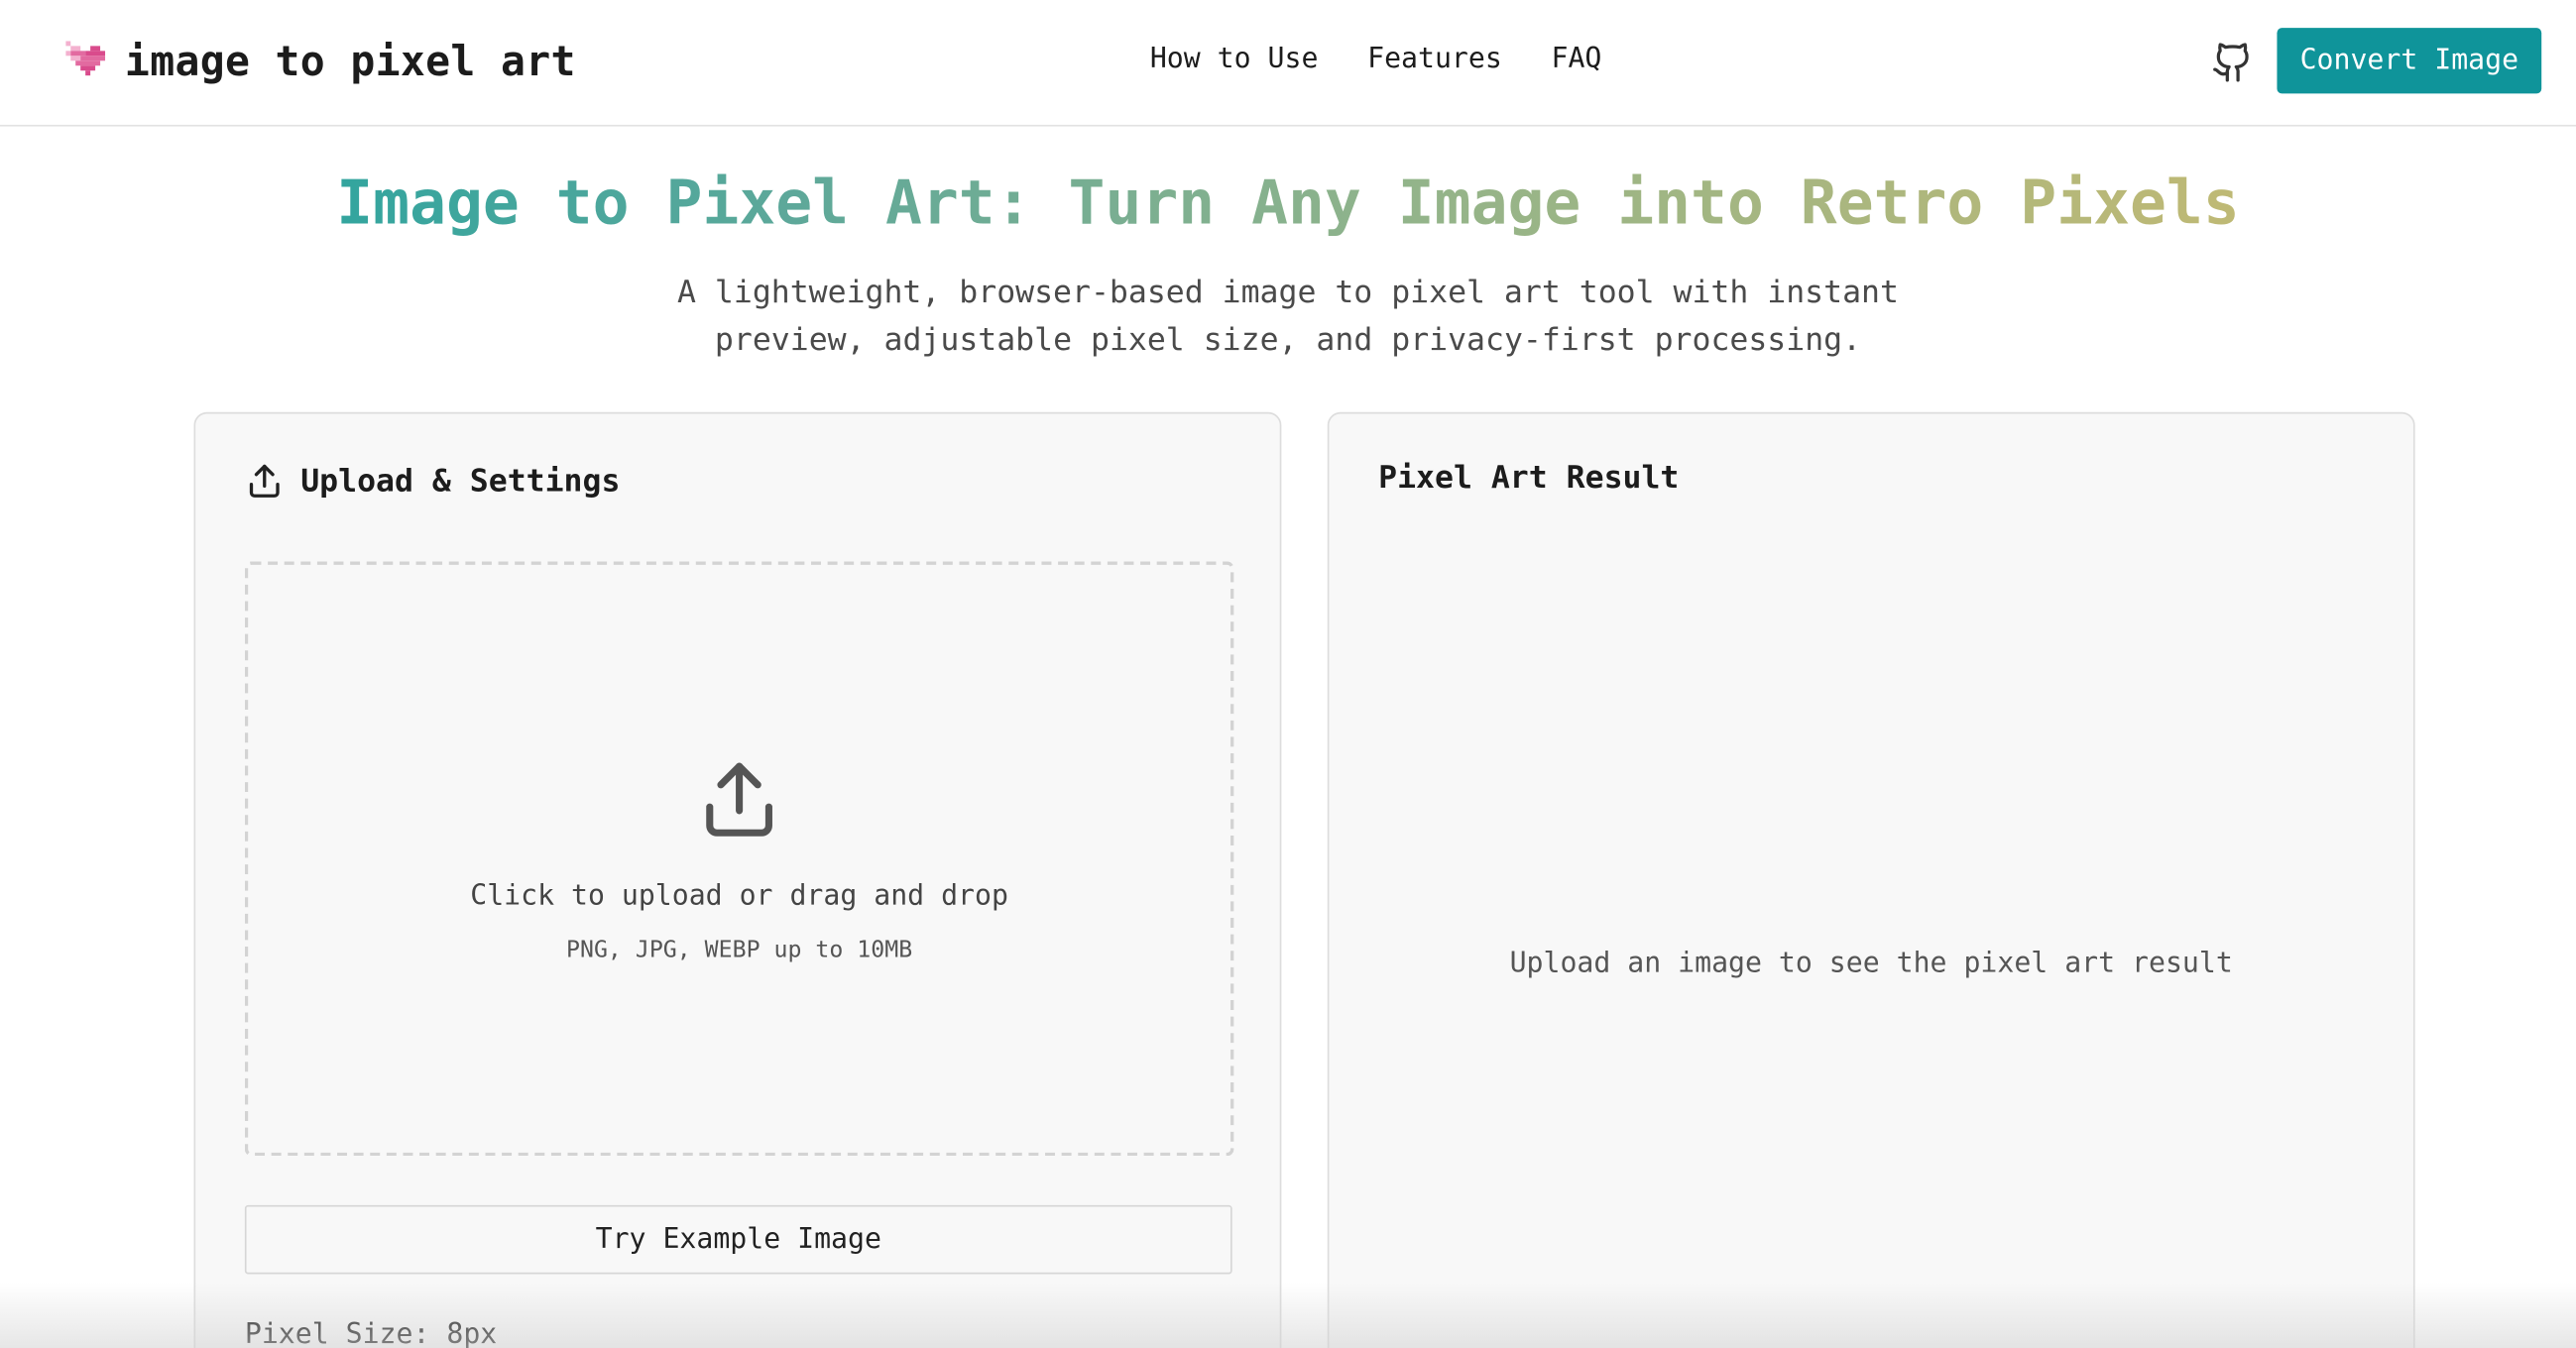  I want to click on title-word: Pixel, so click(757, 203).